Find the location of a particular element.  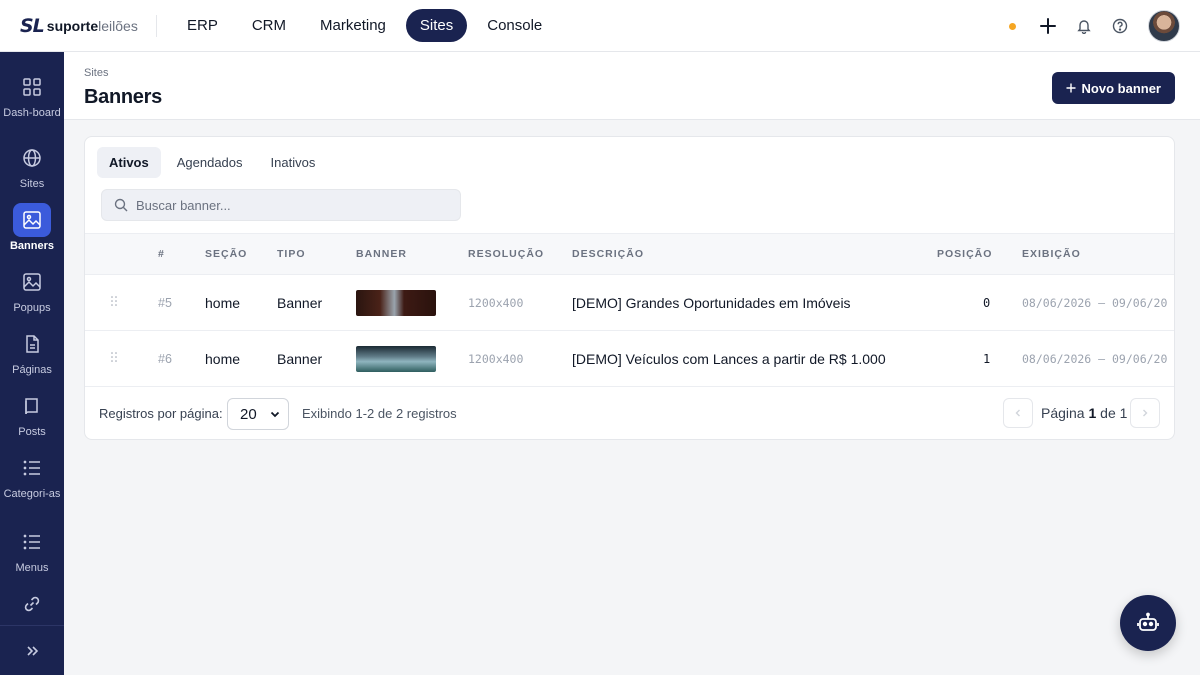

chevron-down-icon is located at coordinates (275, 414).